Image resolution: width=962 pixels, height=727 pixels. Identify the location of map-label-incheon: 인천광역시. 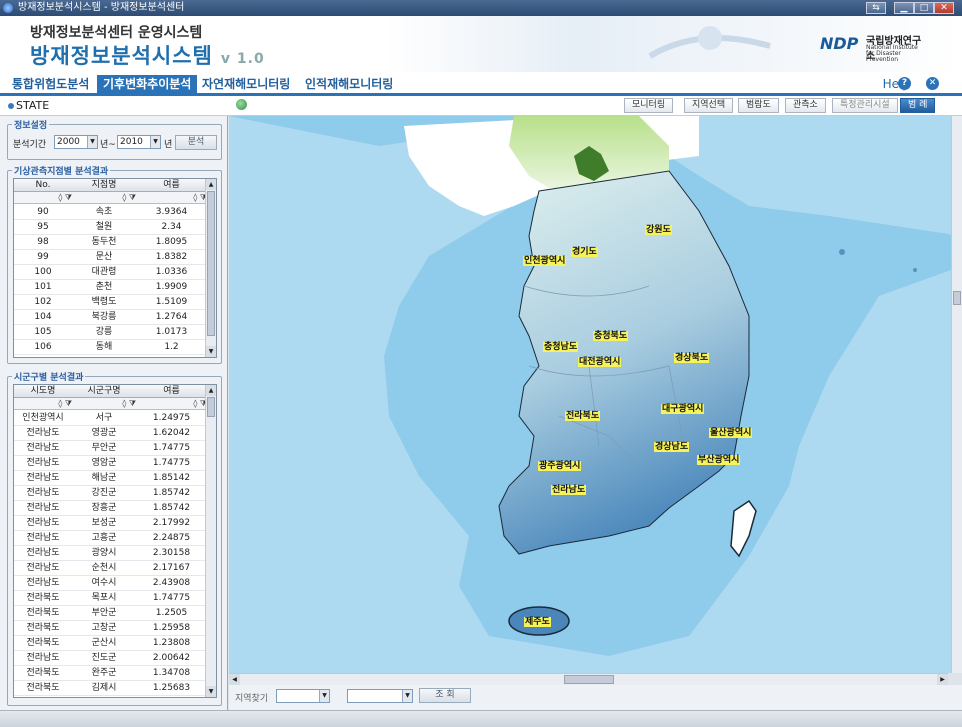
(545, 261).